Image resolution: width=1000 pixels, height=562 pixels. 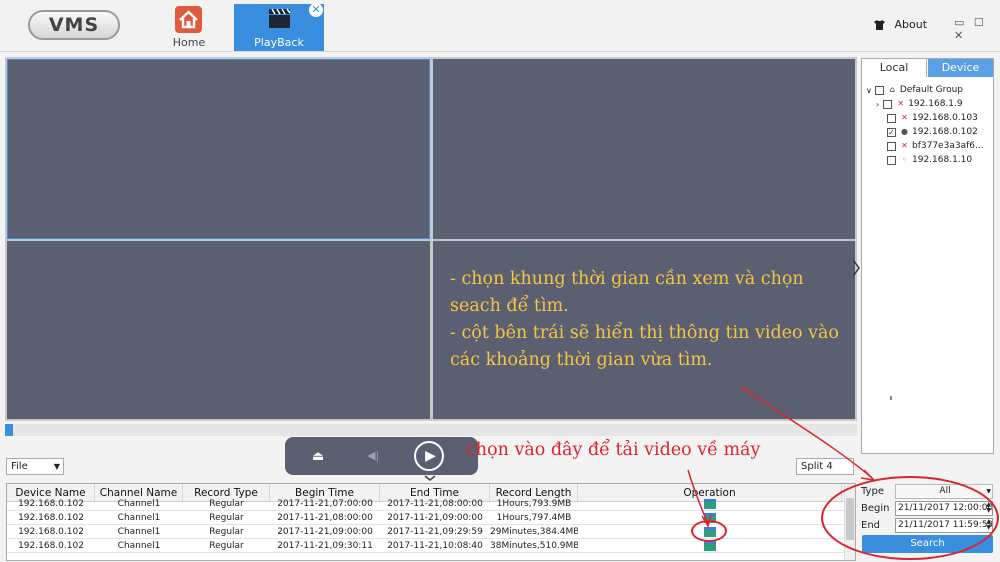 I want to click on split-select-value: Split 4, so click(x=817, y=466).